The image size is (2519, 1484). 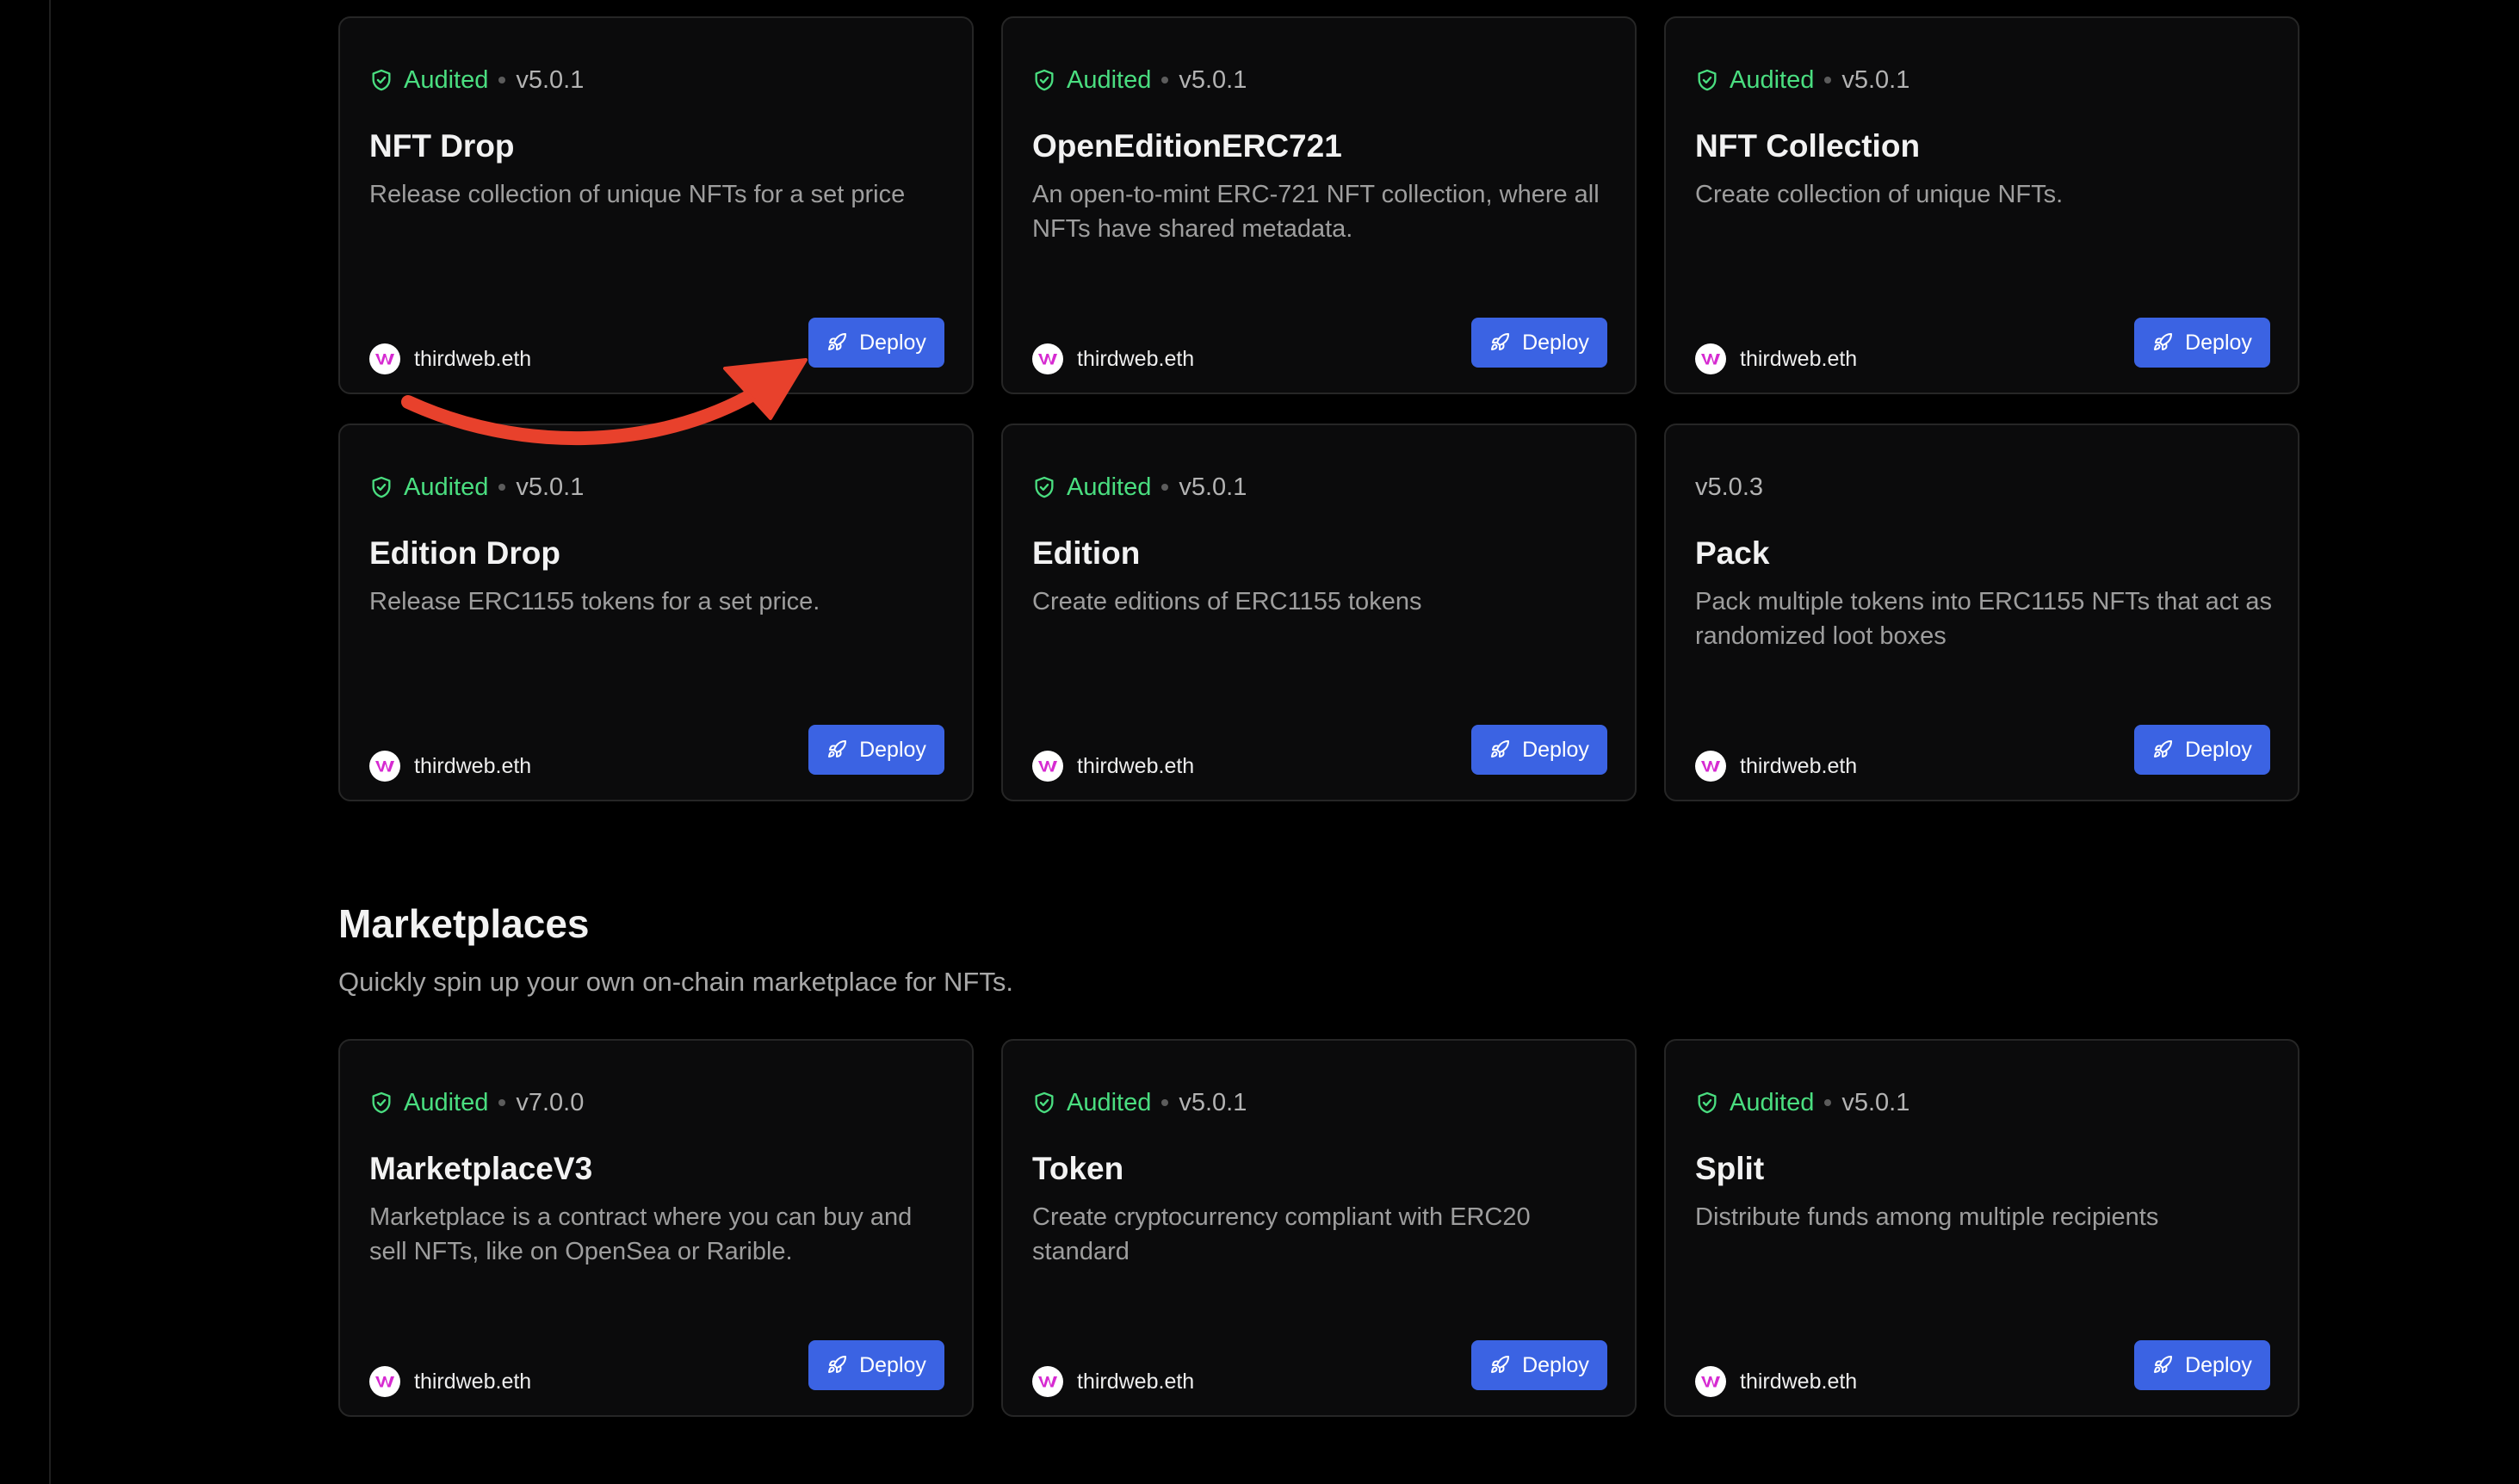 What do you see at coordinates (1730, 1168) in the screenshot?
I see `card-title: Split` at bounding box center [1730, 1168].